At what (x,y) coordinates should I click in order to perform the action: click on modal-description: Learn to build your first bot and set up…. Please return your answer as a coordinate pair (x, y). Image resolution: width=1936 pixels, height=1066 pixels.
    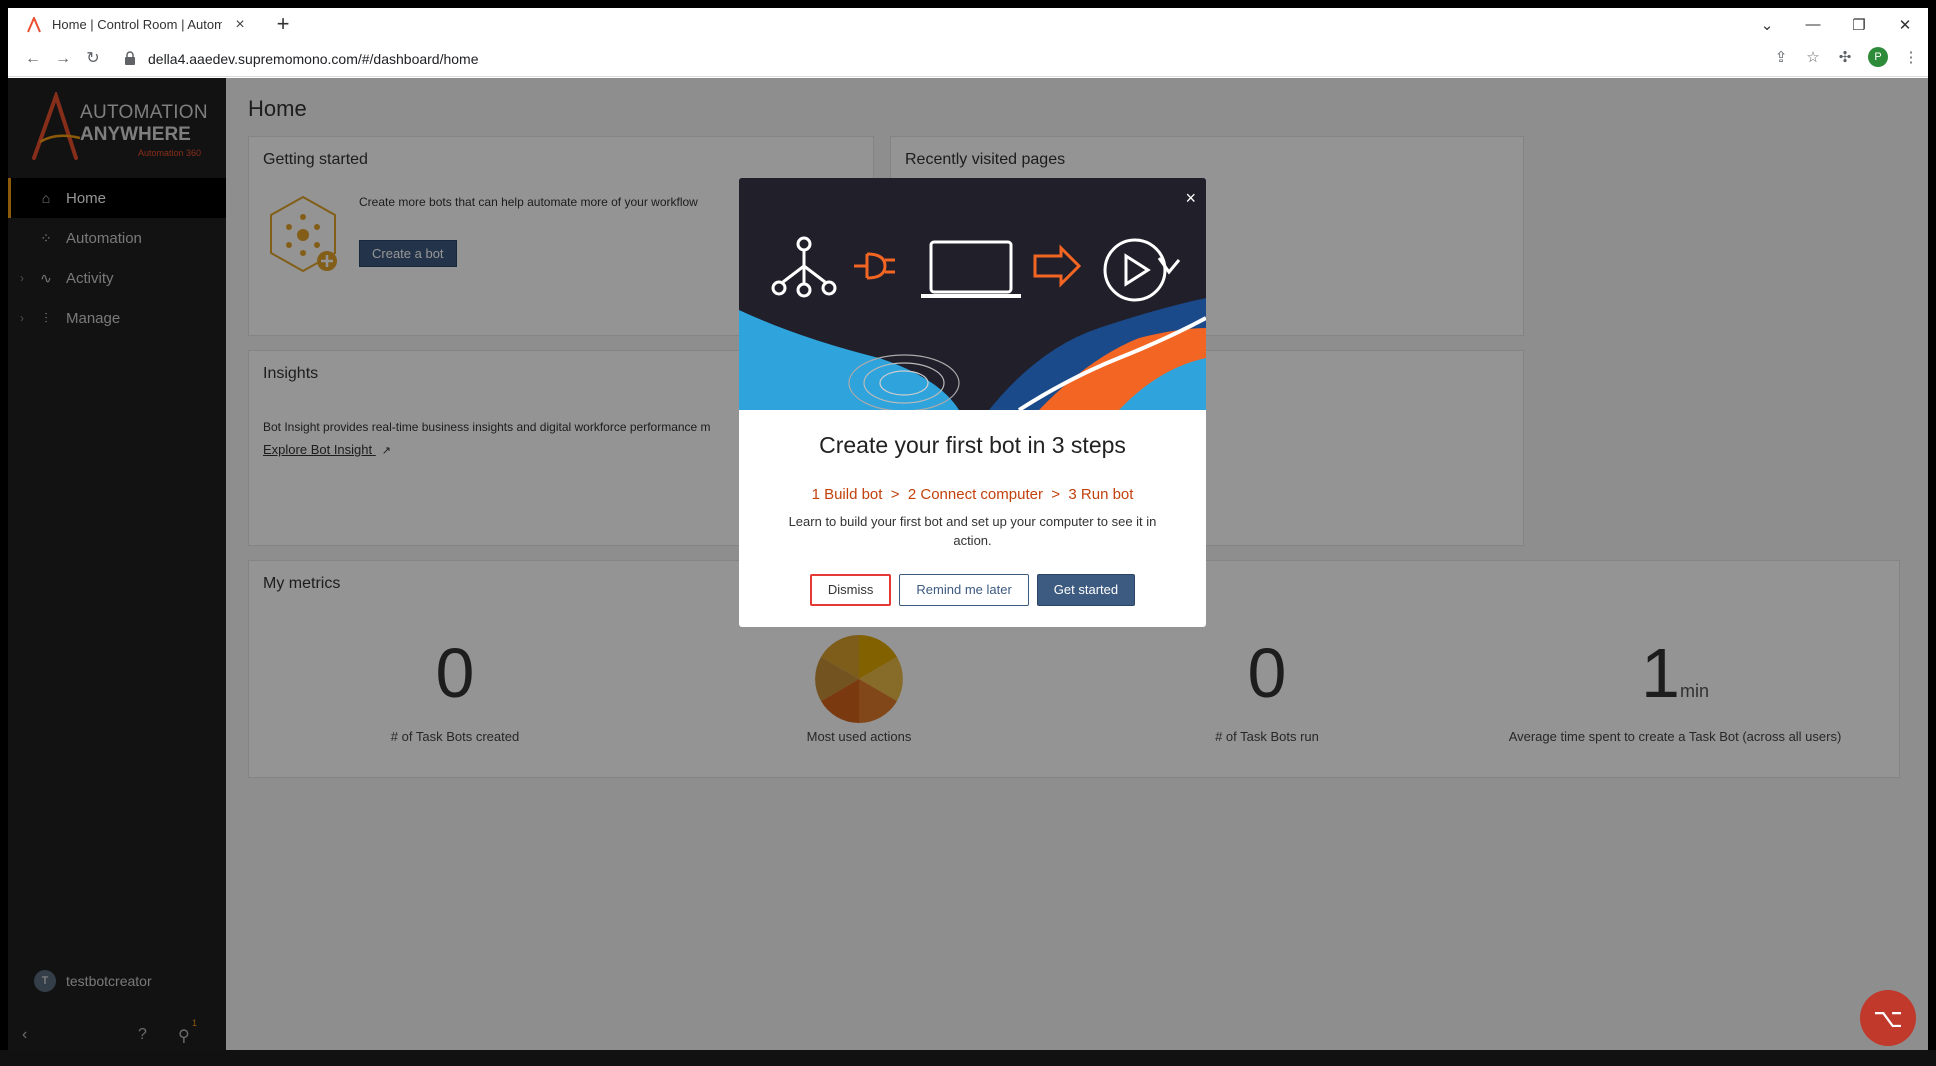
    Looking at the image, I should click on (972, 531).